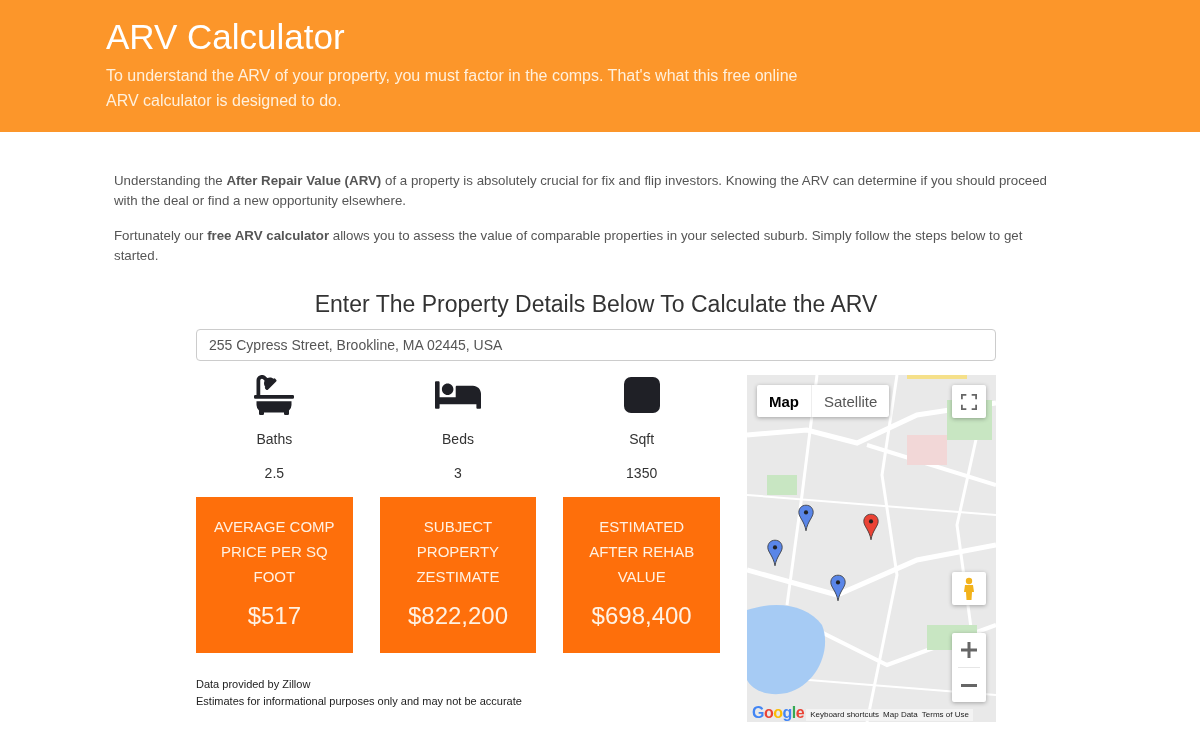 This screenshot has width=1200, height=743. What do you see at coordinates (969, 685) in the screenshot?
I see `minus-icon` at bounding box center [969, 685].